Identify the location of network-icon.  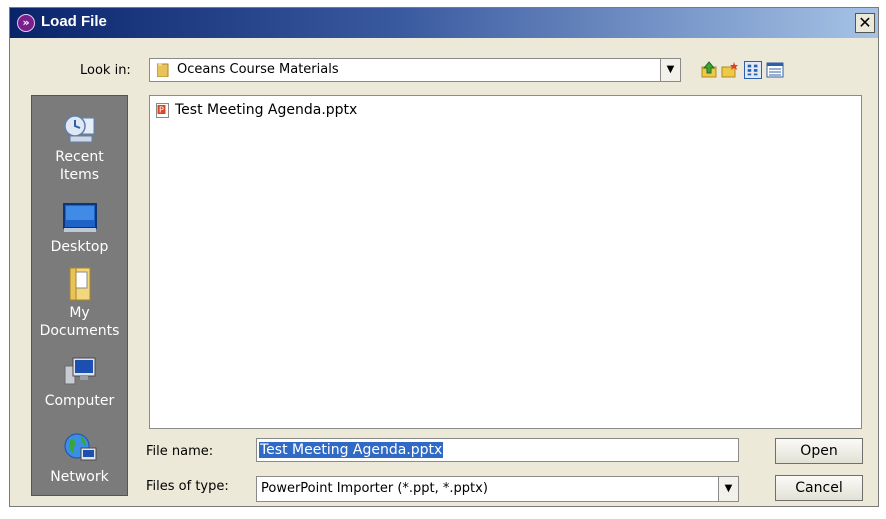
(80, 447).